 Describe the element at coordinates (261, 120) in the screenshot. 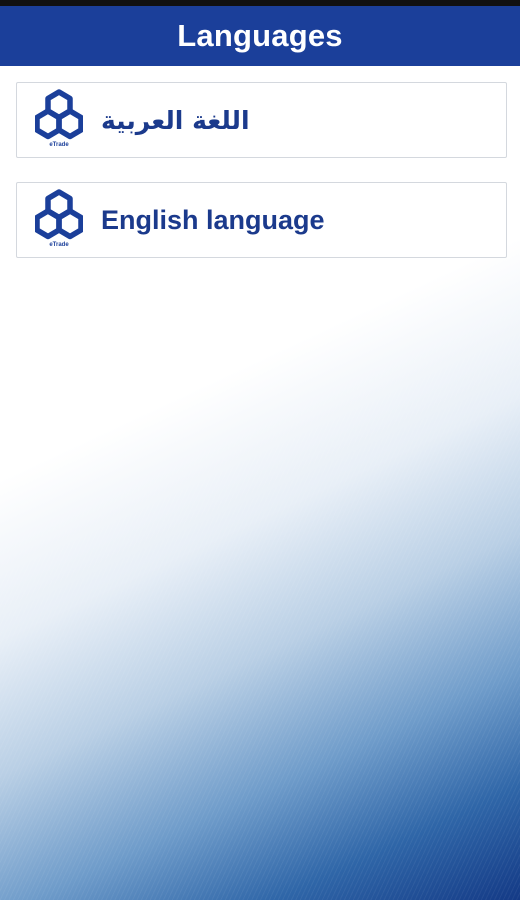

I see `language-item-arabic: eTrade اللغة العربية` at that location.